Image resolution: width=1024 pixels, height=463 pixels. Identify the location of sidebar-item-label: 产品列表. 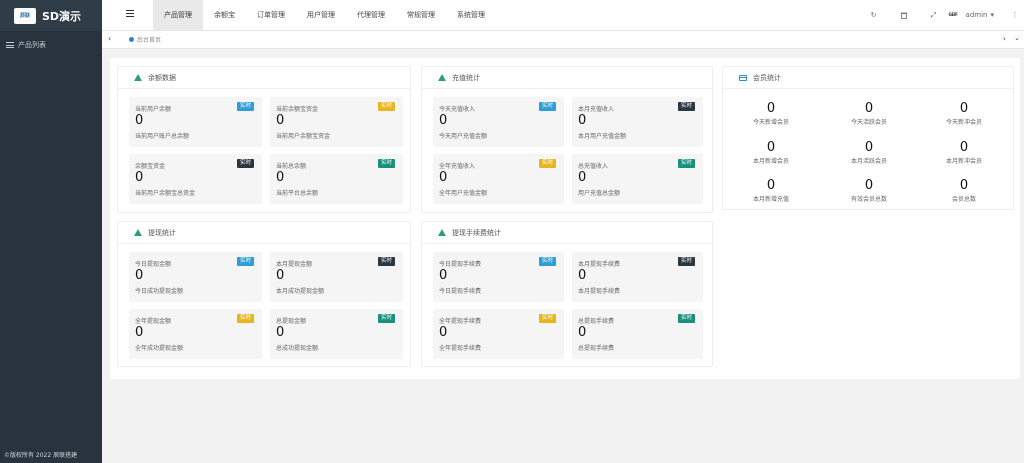
(32, 45).